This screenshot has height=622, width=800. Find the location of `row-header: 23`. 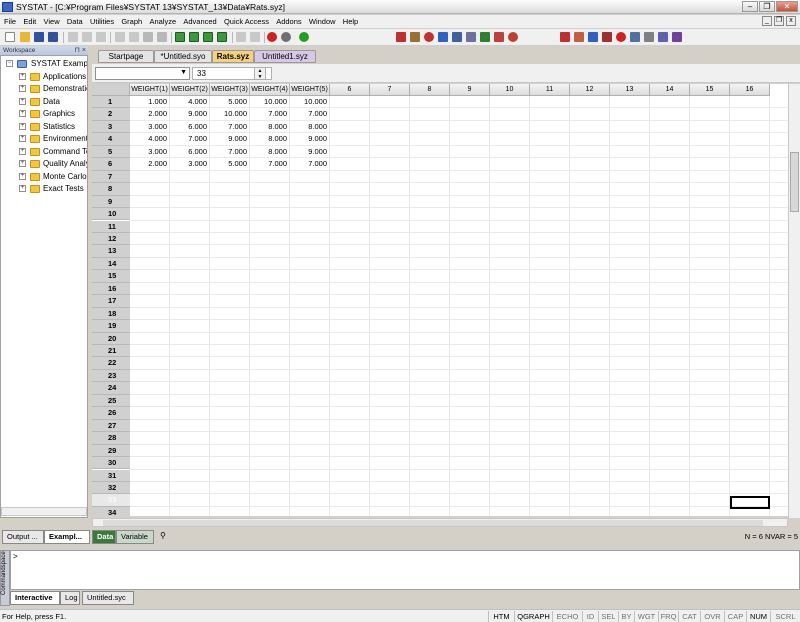

row-header: 23 is located at coordinates (111, 376).